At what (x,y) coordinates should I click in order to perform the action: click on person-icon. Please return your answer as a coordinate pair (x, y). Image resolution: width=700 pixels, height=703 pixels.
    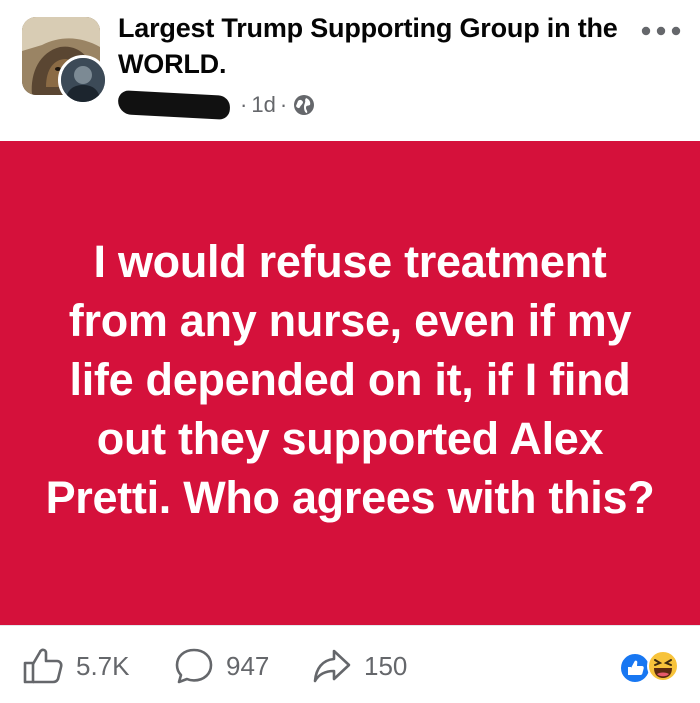
    Looking at the image, I should click on (83, 80).